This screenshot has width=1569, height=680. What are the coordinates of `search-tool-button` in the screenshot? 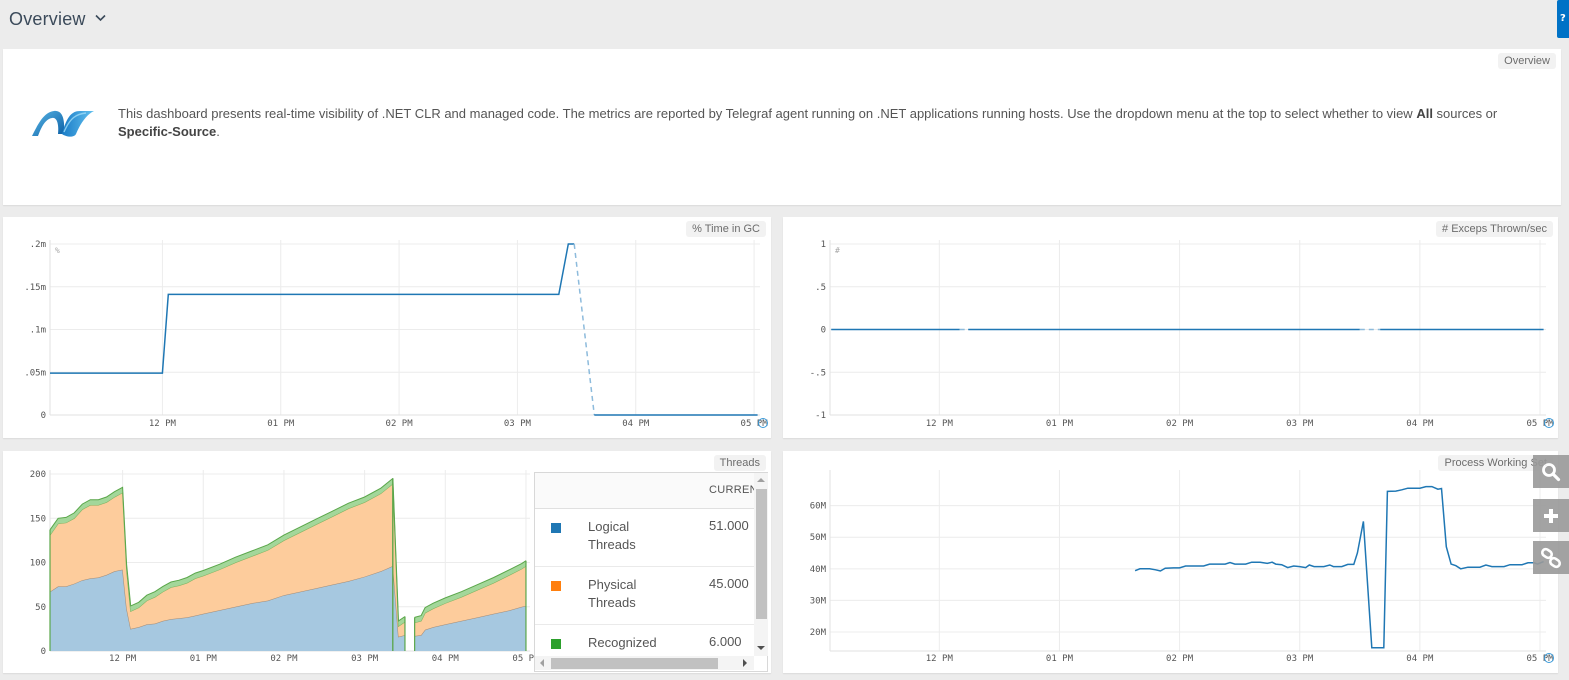 It's located at (1551, 471).